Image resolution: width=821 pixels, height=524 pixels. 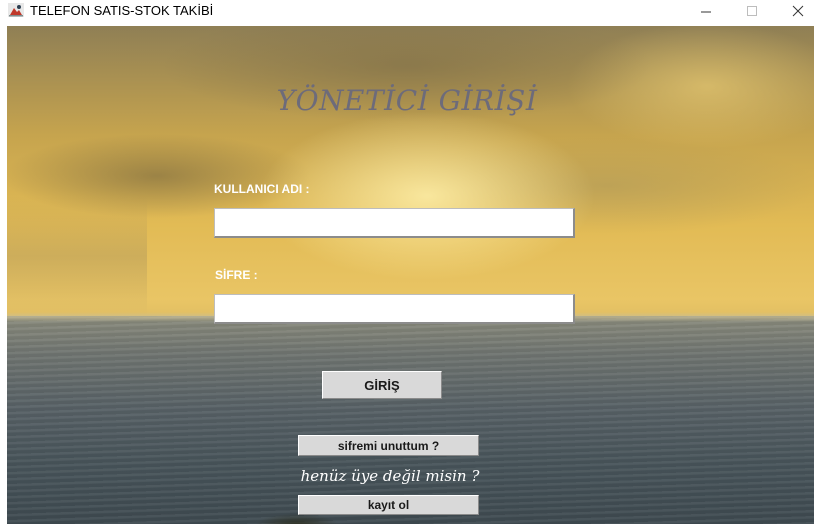 I want to click on close-icon, so click(x=798, y=11).